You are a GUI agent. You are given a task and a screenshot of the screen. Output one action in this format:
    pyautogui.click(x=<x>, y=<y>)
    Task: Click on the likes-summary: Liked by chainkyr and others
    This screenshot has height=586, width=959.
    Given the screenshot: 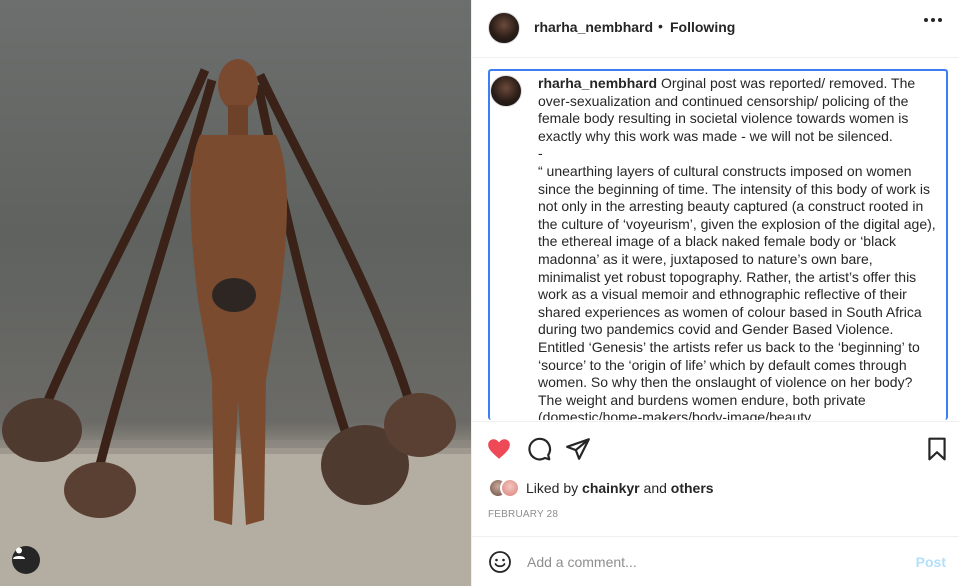 What is the action you would take?
    pyautogui.click(x=601, y=488)
    